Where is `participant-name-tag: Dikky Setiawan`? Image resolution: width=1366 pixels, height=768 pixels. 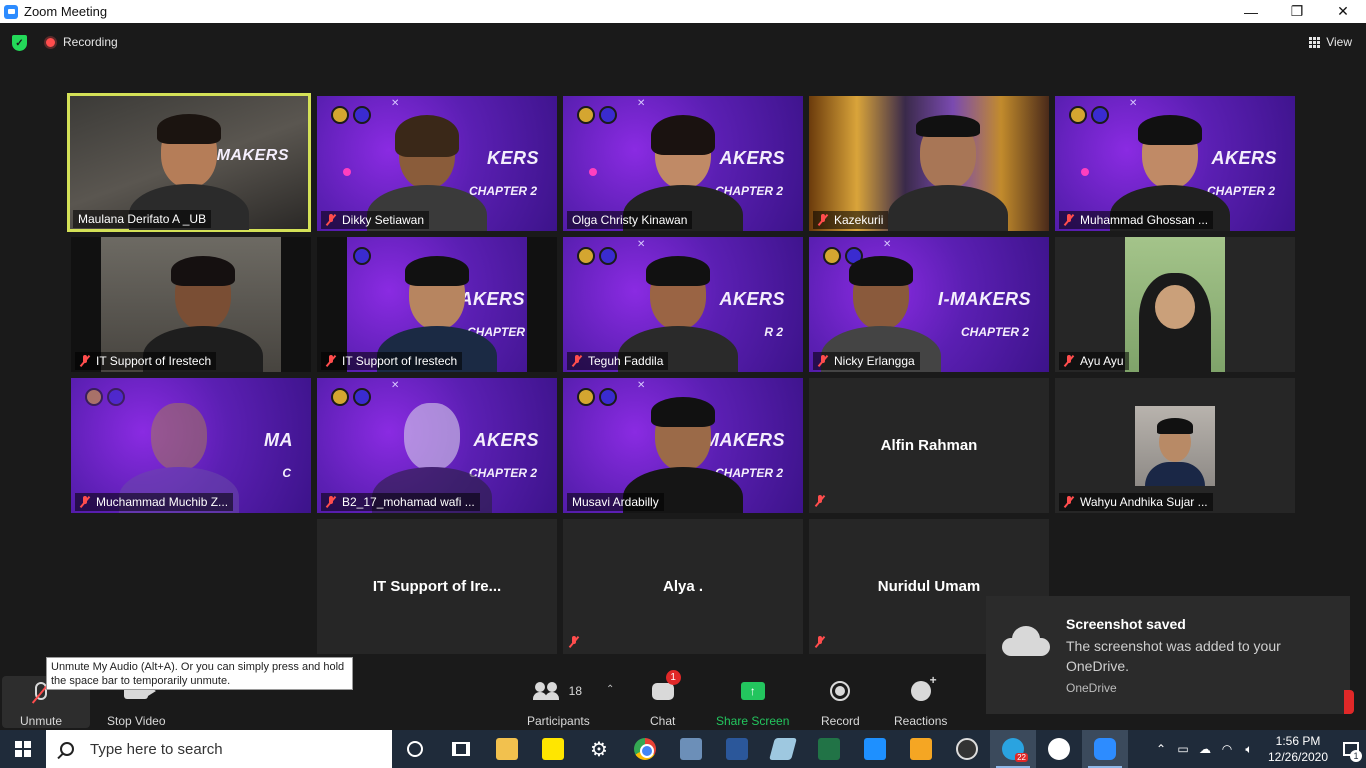 participant-name-tag: Dikky Setiawan is located at coordinates (375, 220).